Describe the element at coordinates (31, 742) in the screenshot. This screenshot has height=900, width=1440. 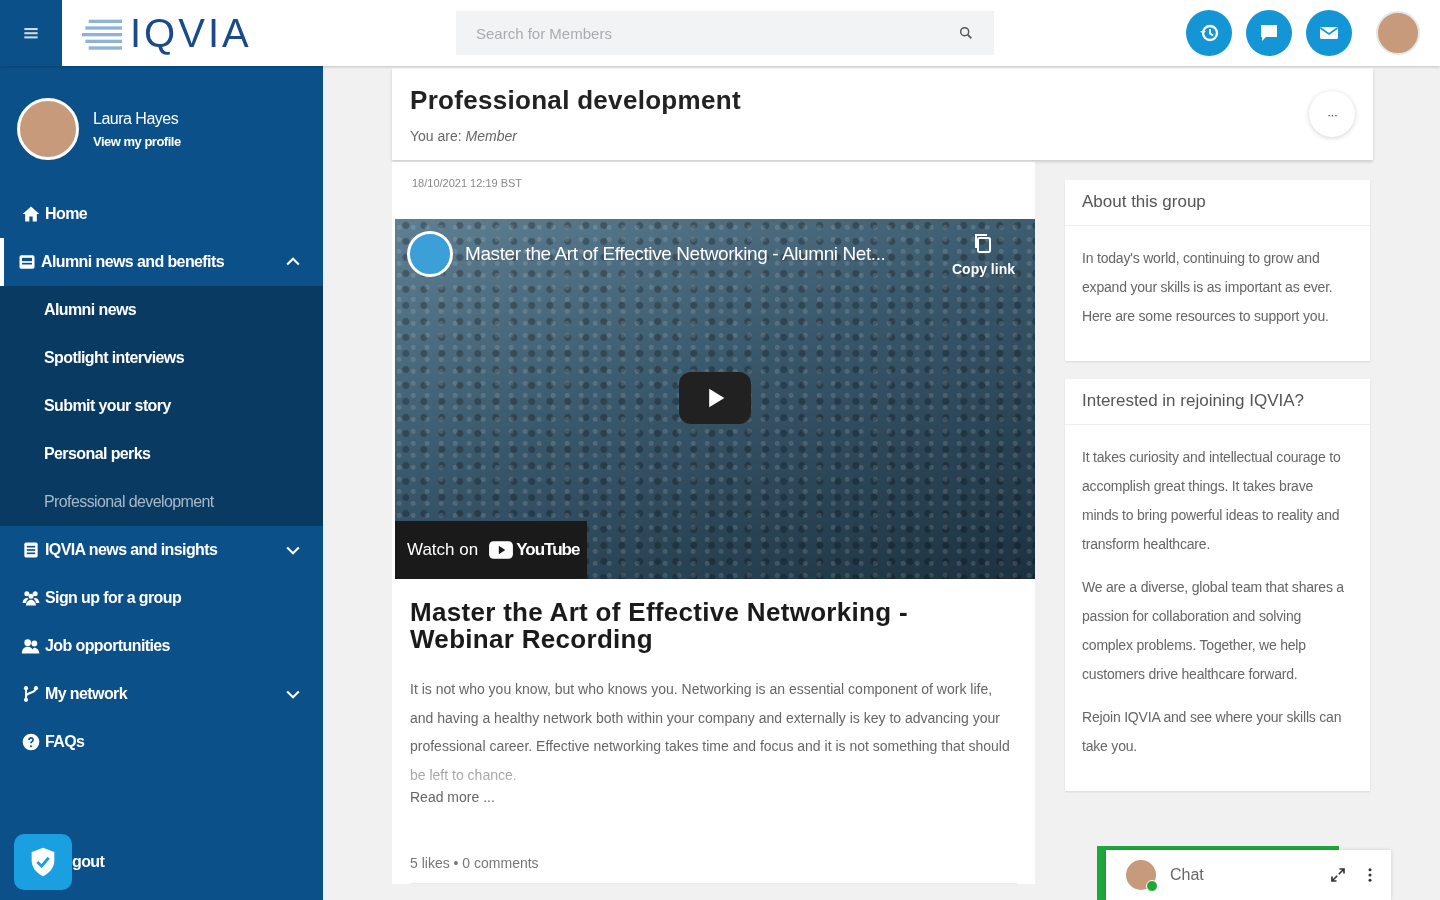
I see `help-icon` at that location.